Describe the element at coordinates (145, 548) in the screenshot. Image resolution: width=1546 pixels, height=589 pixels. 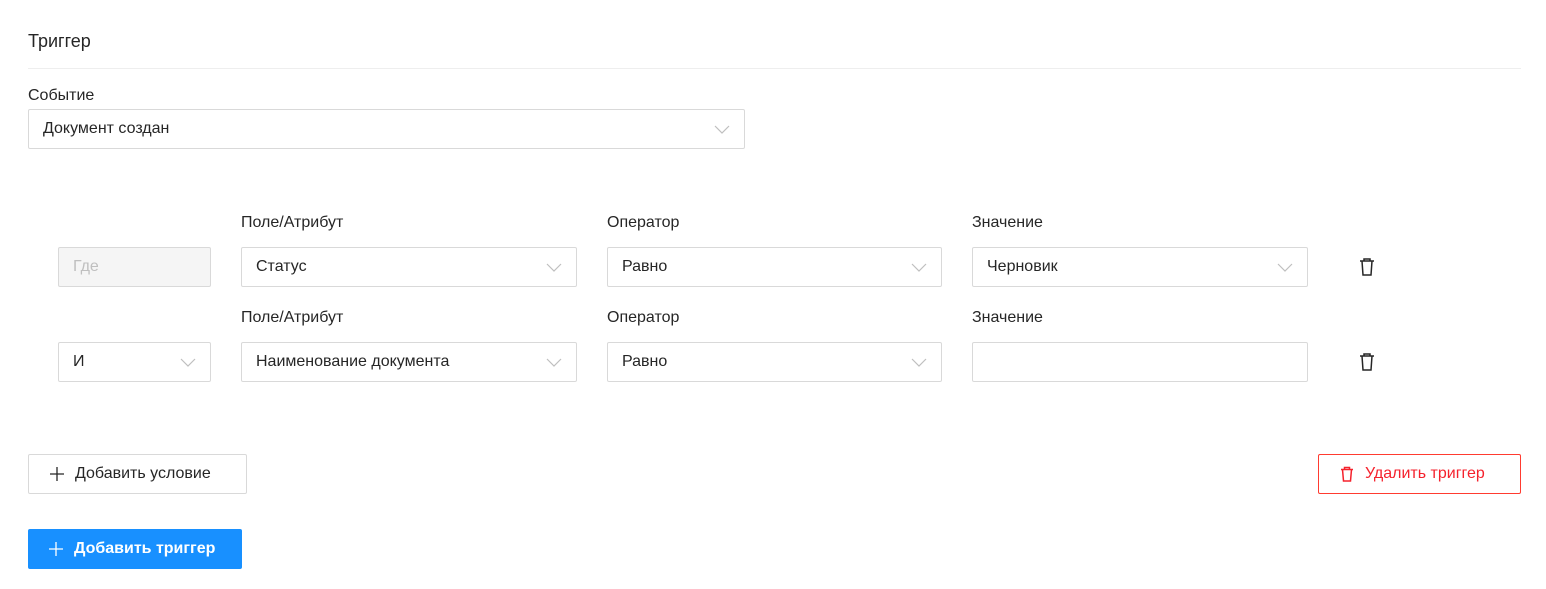
I see `add-trigger-label: Добавить триггер` at that location.